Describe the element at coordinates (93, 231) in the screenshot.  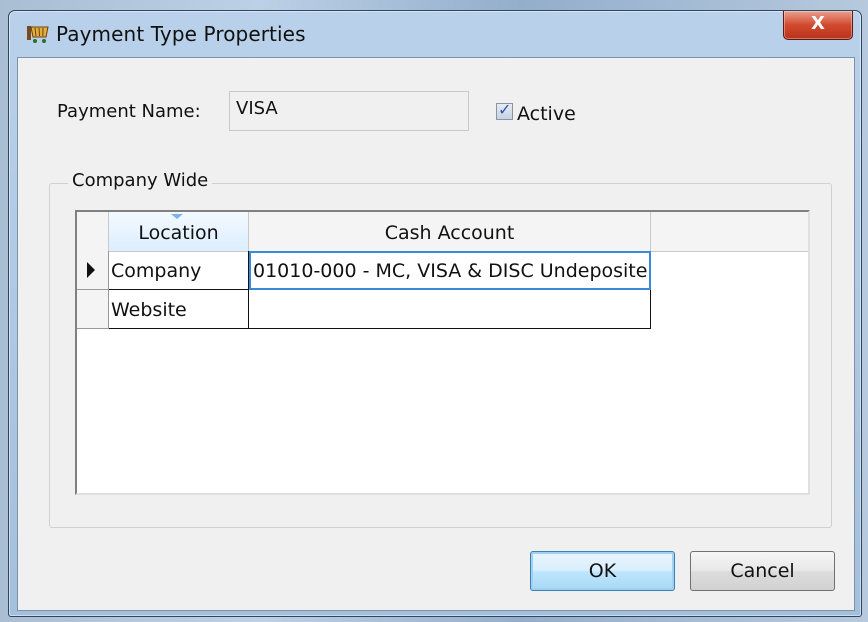
I see `grid-corner-cell` at that location.